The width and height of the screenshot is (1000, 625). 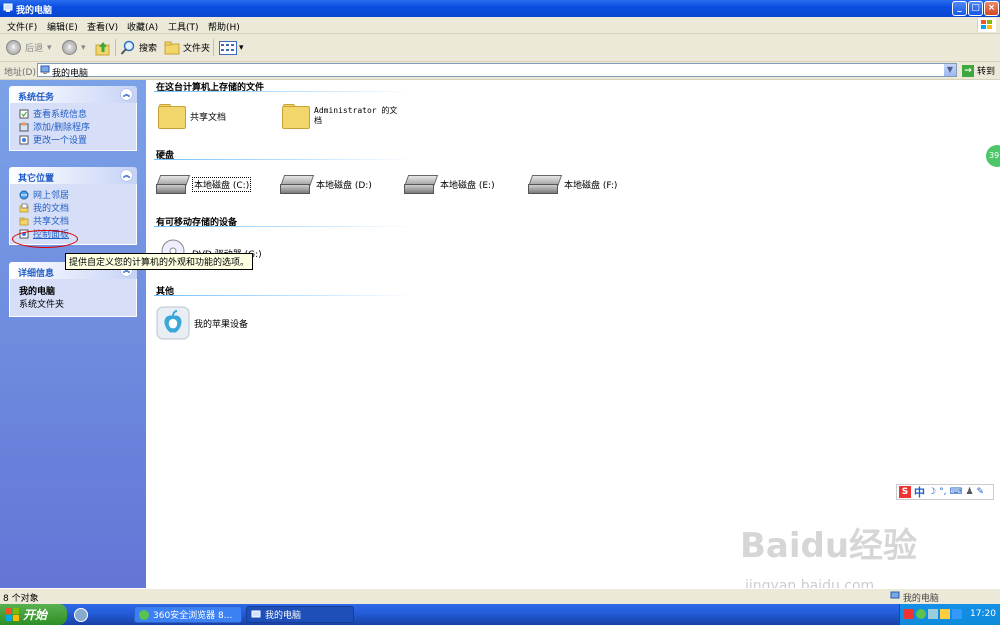 I want to click on views-button: ▾, so click(x=231, y=47).